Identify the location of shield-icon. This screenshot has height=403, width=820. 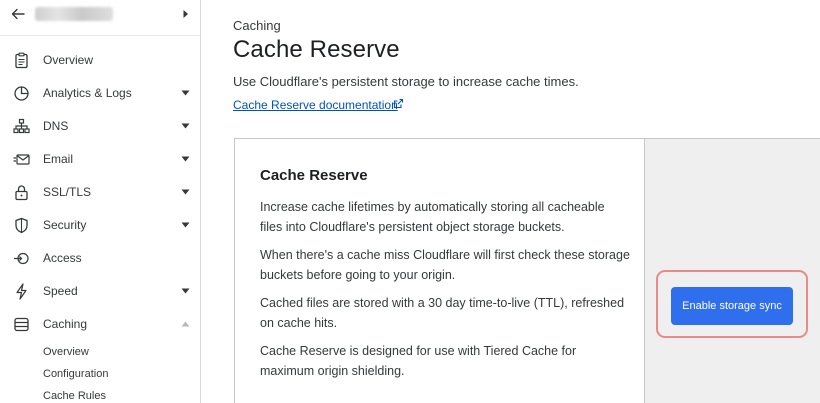
(21, 225).